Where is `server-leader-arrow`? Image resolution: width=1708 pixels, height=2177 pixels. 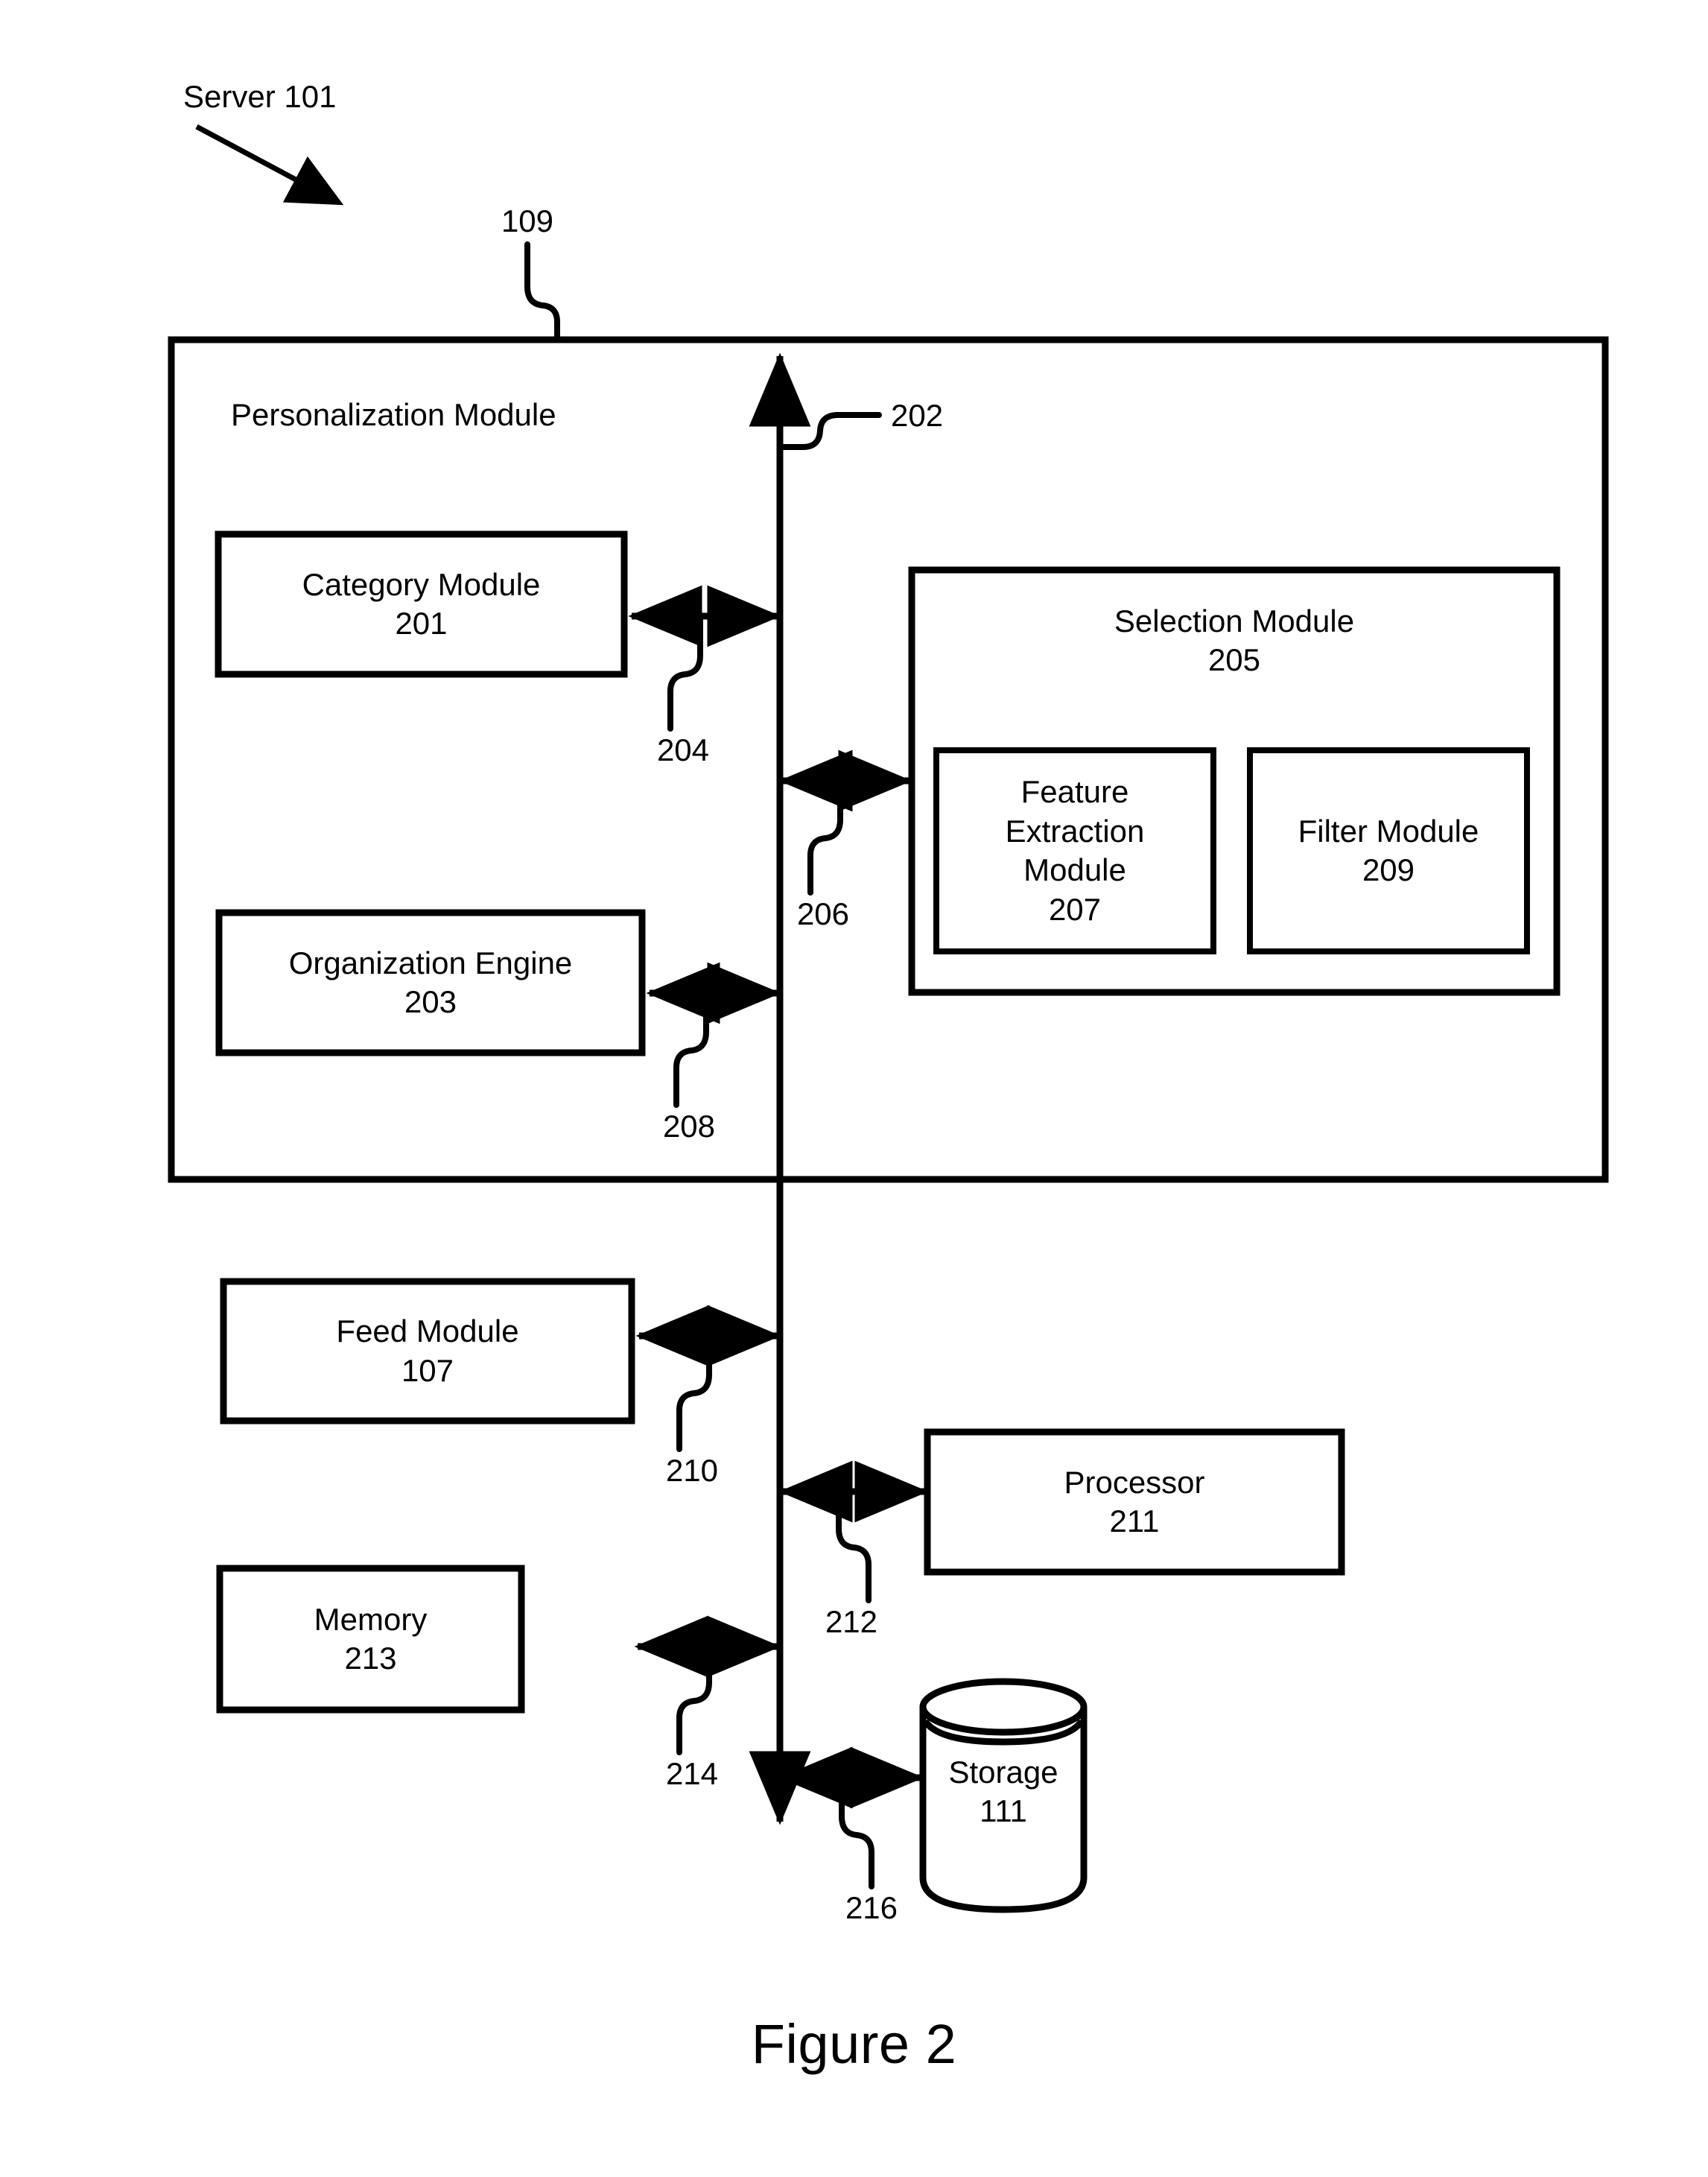 server-leader-arrow is located at coordinates (269, 165).